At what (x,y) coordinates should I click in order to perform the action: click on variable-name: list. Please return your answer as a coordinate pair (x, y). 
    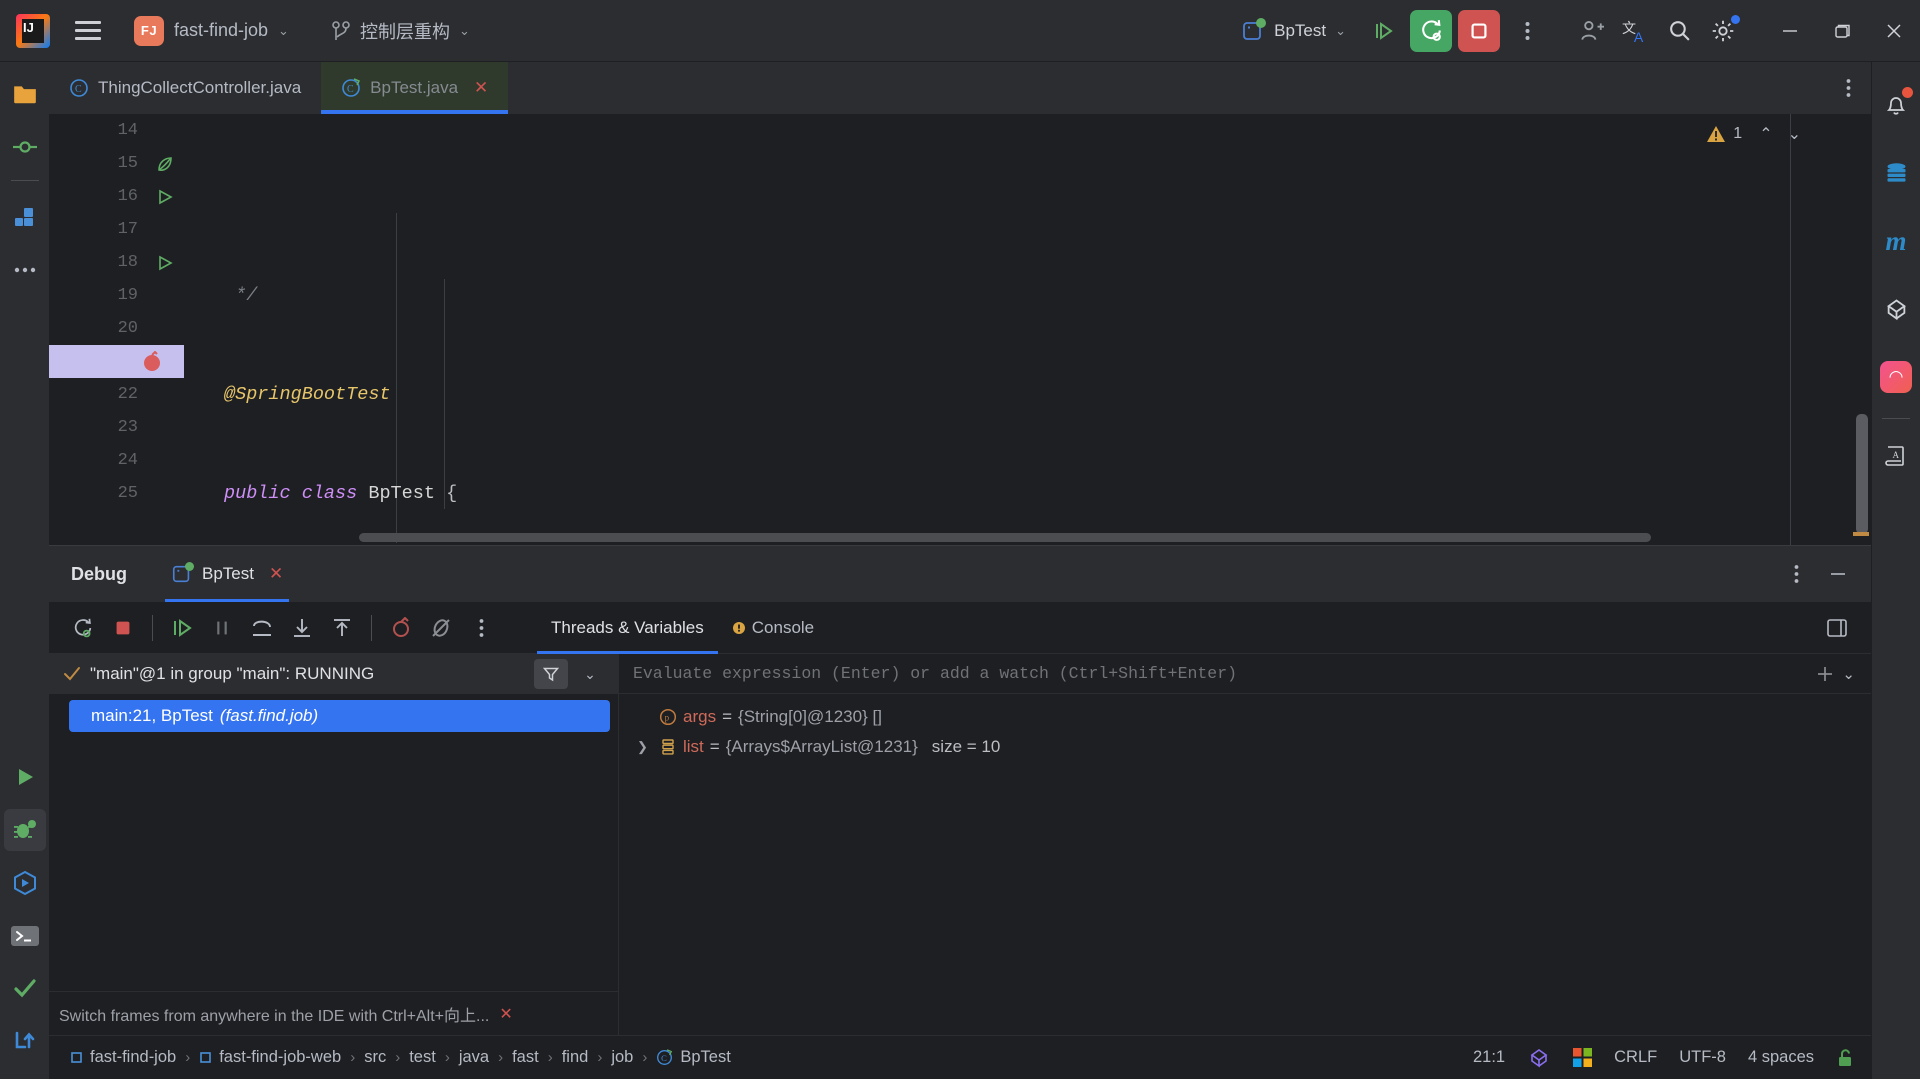
    Looking at the image, I should click on (693, 746).